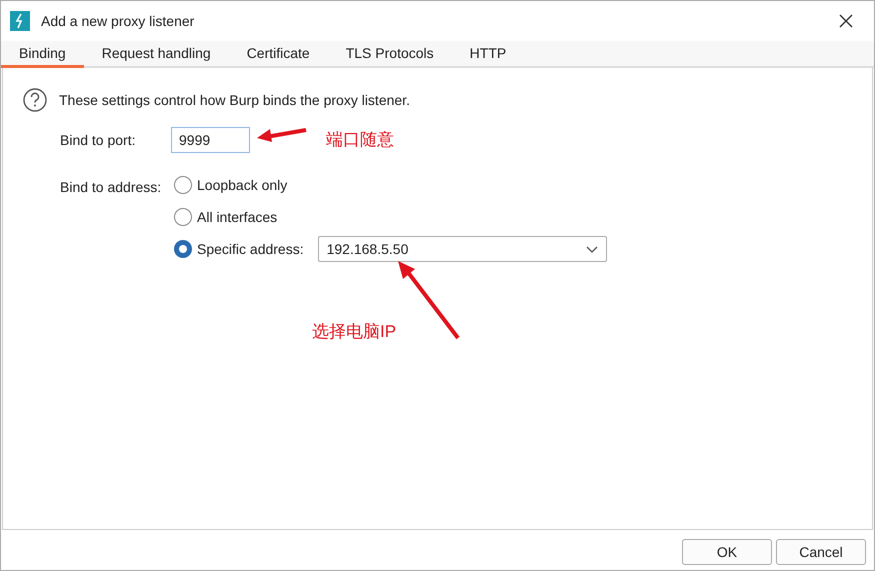  I want to click on radio-label: Loopback only, so click(242, 185).